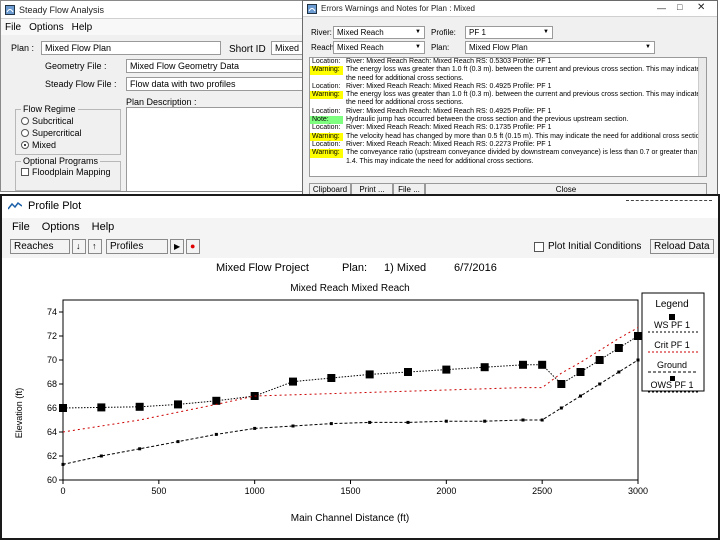 The width and height of the screenshot is (720, 540). I want to click on radio-mixed: Mixed, so click(38, 145).